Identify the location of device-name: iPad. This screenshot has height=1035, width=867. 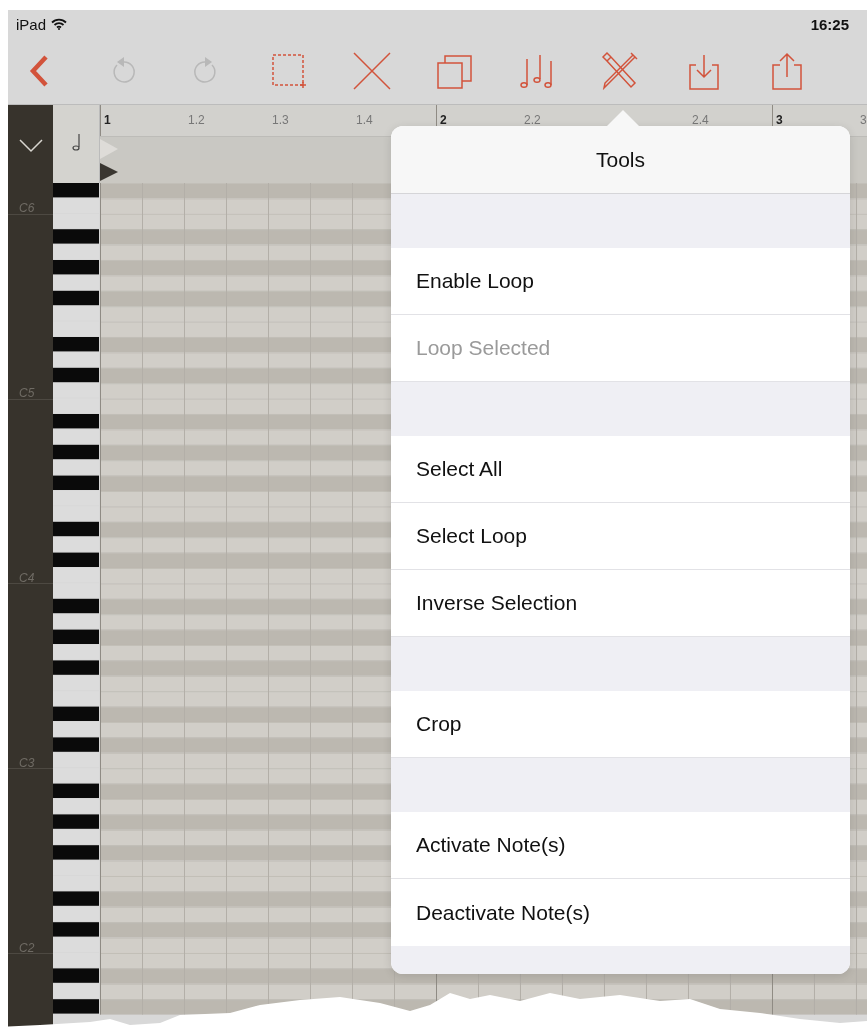
(31, 24).